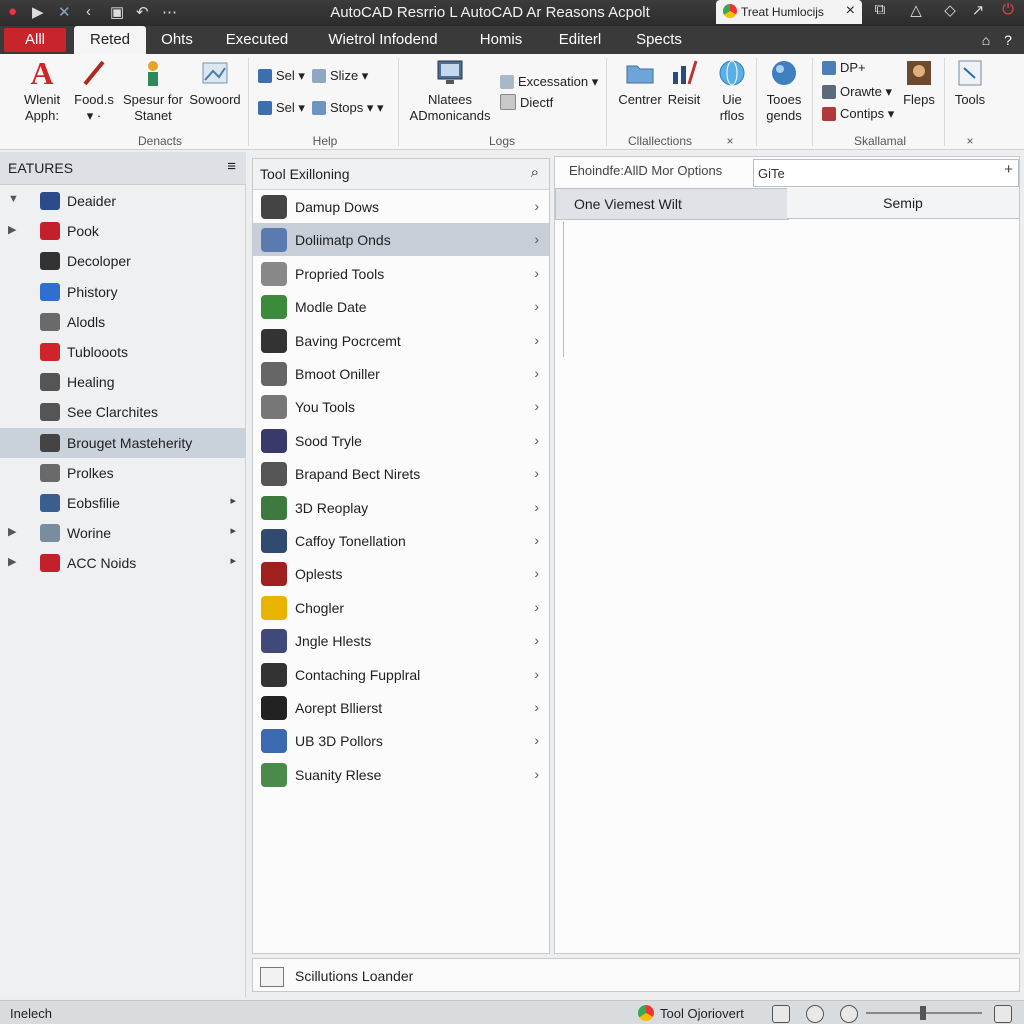 The height and width of the screenshot is (1024, 1024). What do you see at coordinates (781, 1014) in the screenshot?
I see `list-icon` at bounding box center [781, 1014].